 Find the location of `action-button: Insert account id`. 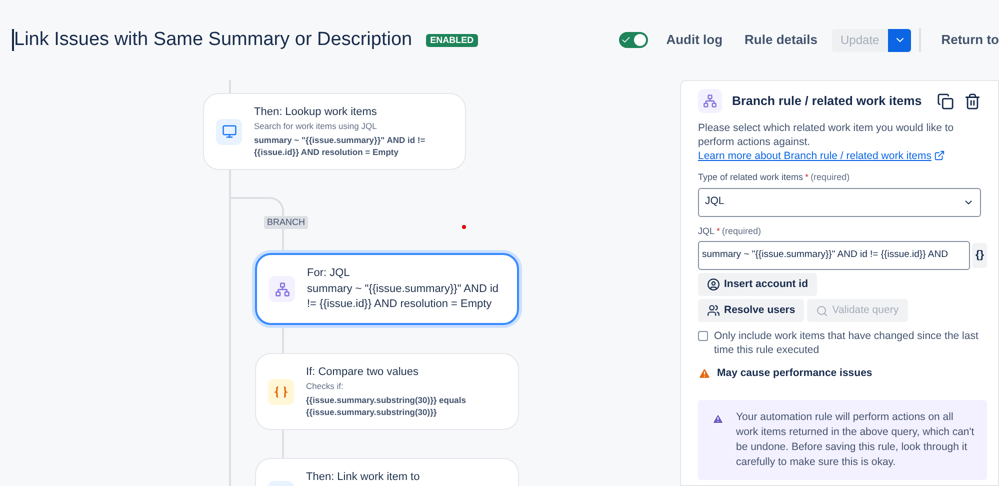

action-button: Insert account id is located at coordinates (758, 284).